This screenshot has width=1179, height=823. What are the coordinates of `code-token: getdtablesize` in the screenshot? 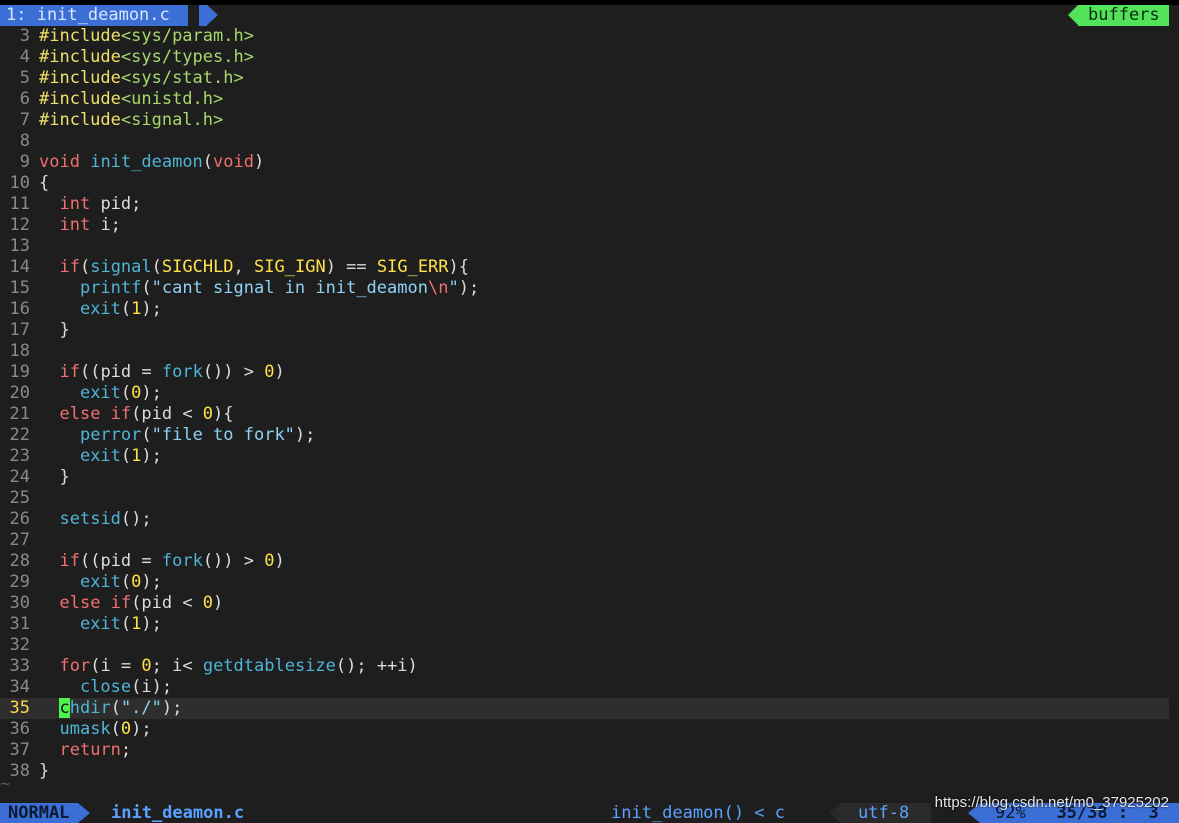 It's located at (269, 666).